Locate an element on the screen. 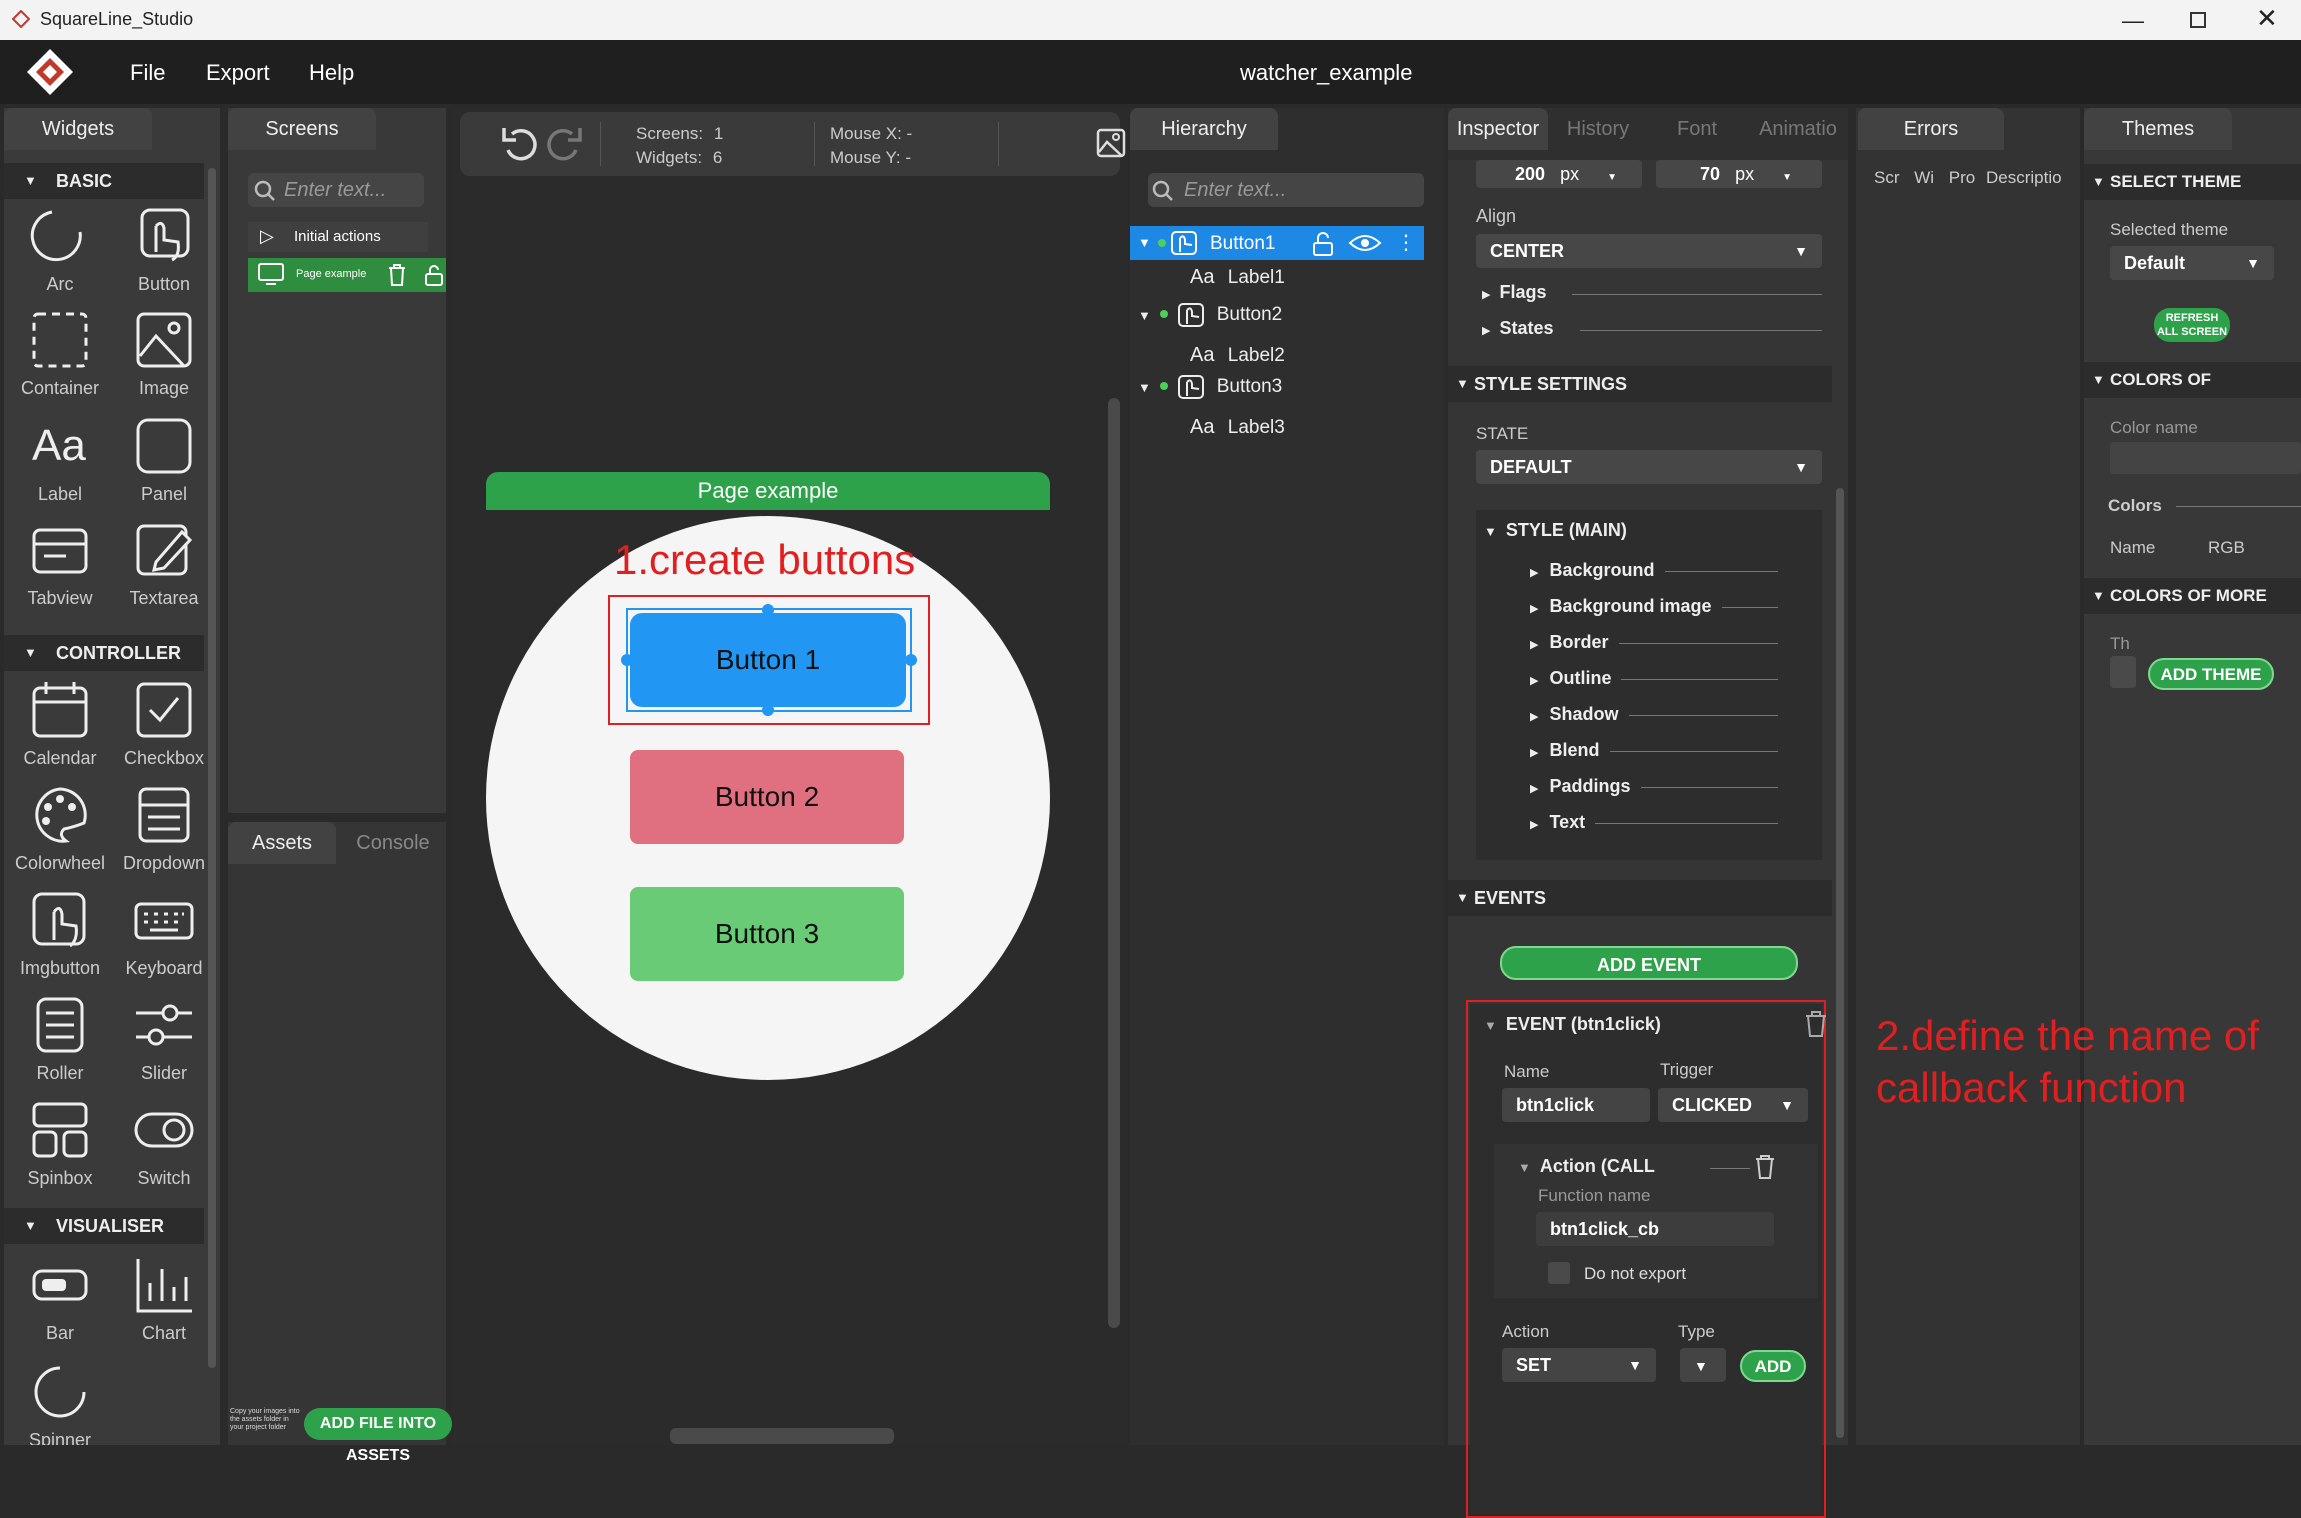 This screenshot has width=2301, height=1518. section-select-theme: ▼ SELECT THEME is located at coordinates (2192, 182).